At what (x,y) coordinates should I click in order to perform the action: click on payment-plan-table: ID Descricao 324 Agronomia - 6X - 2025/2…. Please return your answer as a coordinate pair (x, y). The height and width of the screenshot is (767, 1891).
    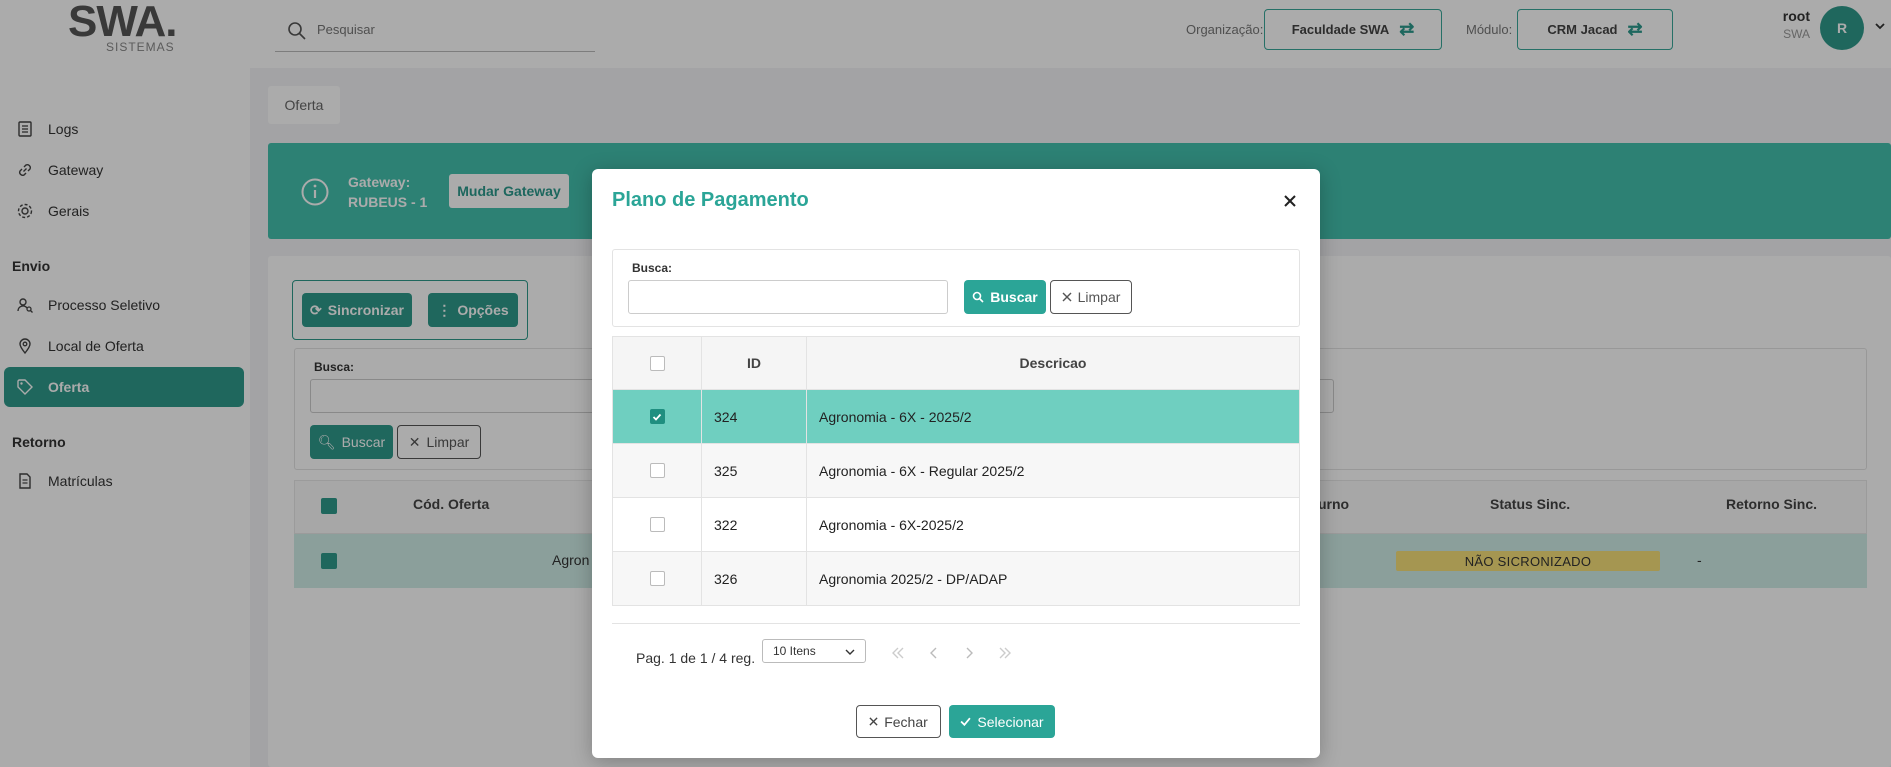
    Looking at the image, I should click on (956, 471).